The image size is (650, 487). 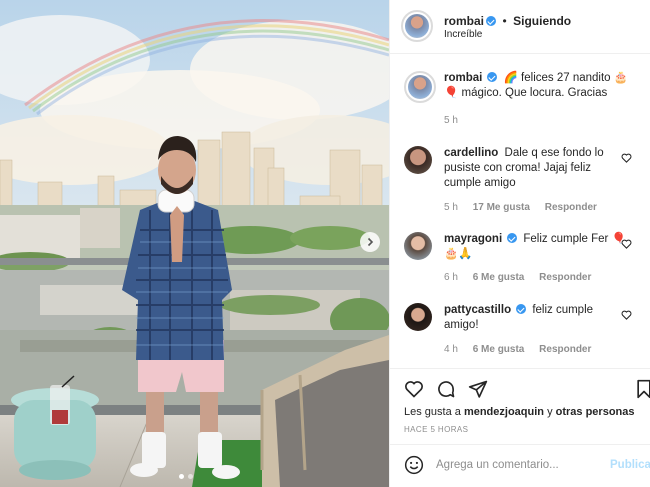 I want to click on caption-time: 5 h, so click(x=451, y=120).